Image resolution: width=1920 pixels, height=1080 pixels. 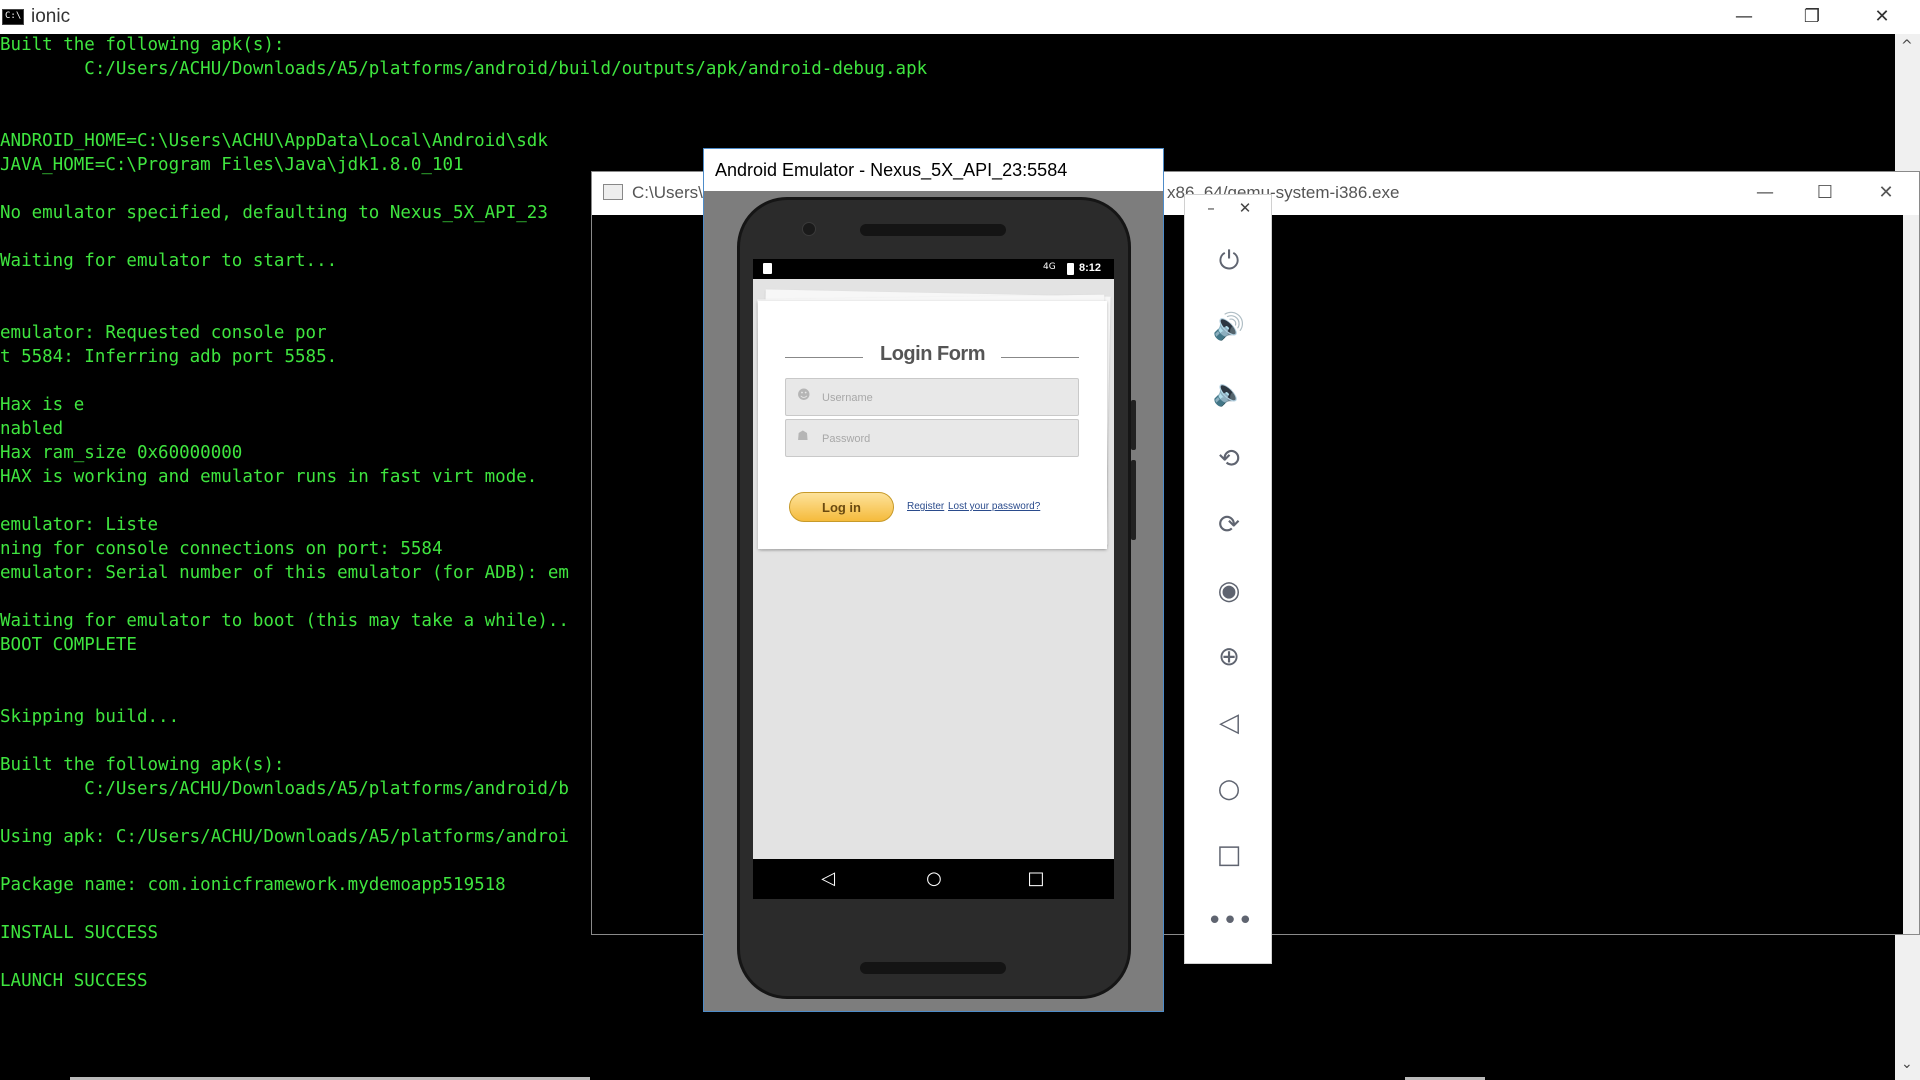 I want to click on signal-icon: 4G, so click(x=1049, y=267).